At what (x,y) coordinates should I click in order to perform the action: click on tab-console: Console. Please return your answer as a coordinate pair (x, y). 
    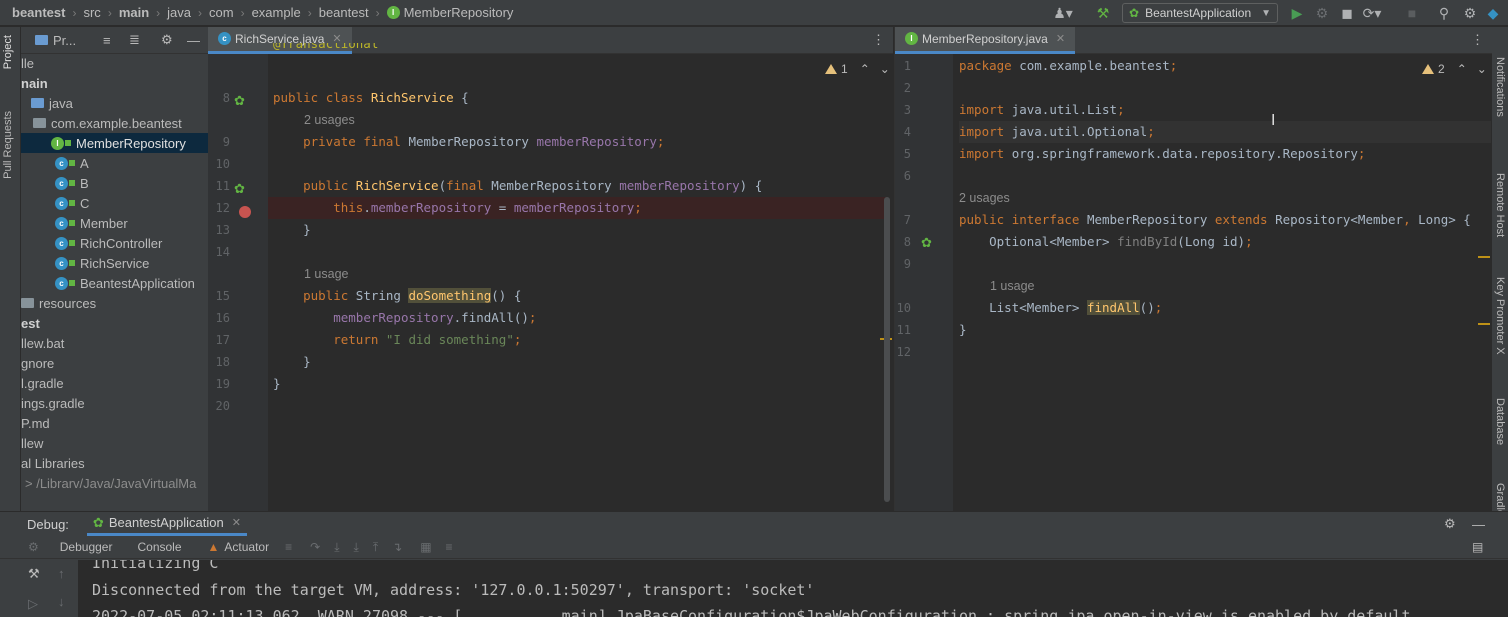
    Looking at the image, I should click on (159, 547).